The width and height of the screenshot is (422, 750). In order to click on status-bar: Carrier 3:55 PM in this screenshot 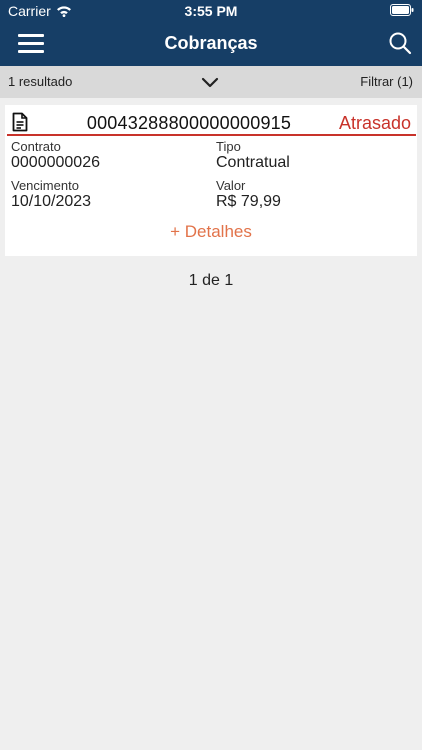, I will do `click(211, 11)`.